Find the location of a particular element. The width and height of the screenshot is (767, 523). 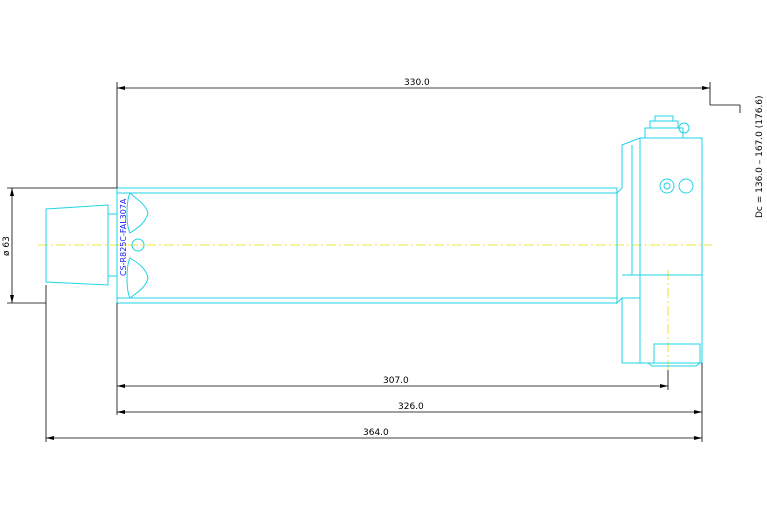

dim-330-label: 330.0 is located at coordinates (417, 83).